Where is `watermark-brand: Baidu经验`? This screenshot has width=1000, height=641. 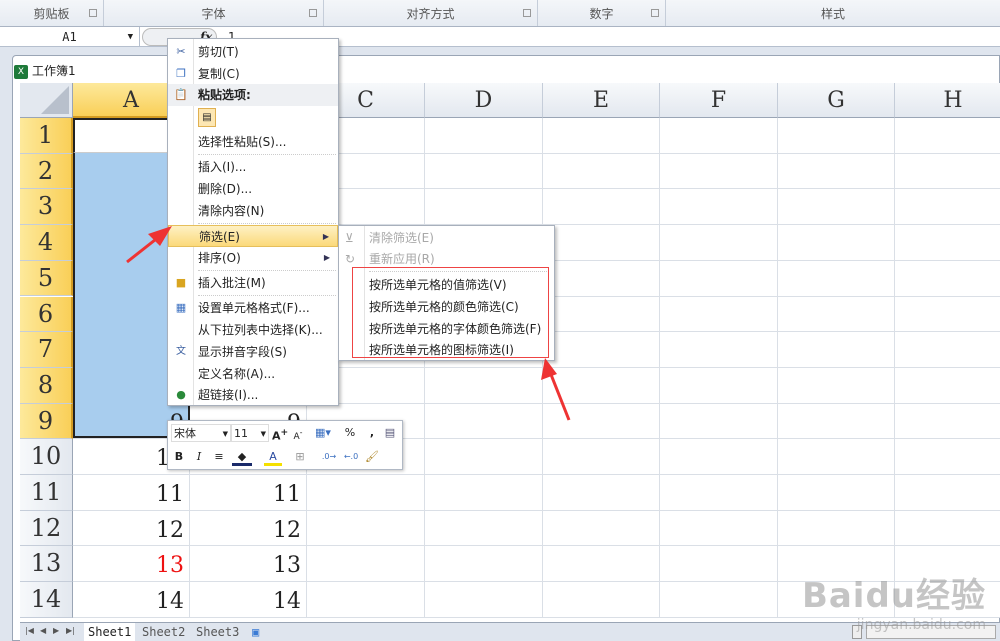
watermark-brand: Baidu经验 is located at coordinates (893, 596).